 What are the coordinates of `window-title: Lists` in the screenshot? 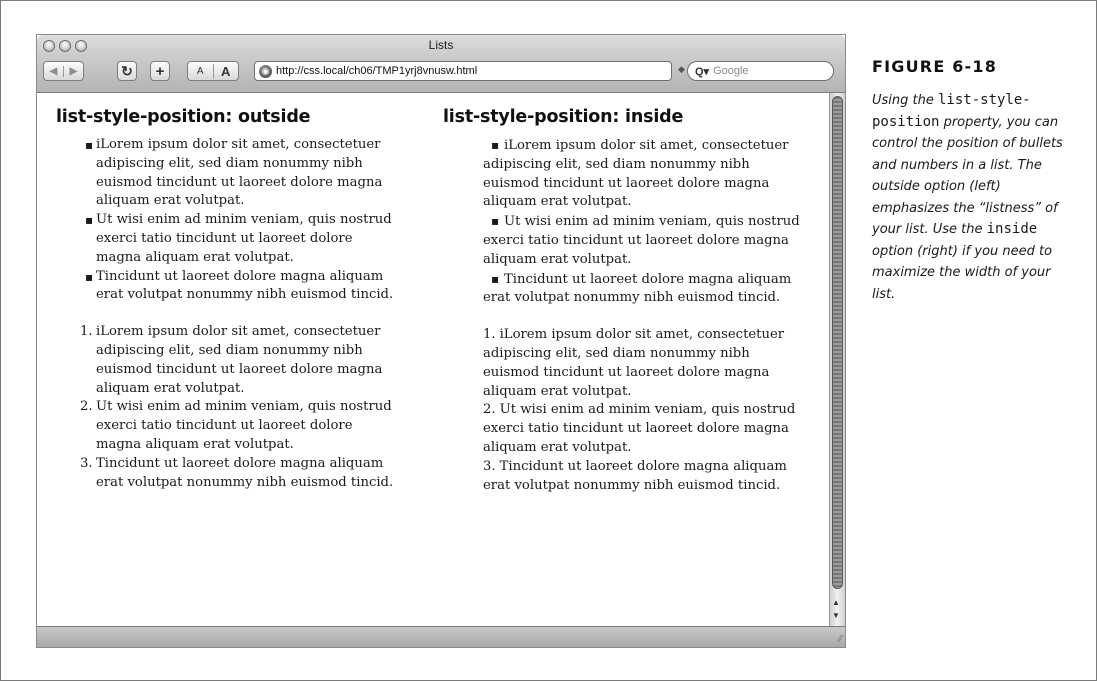 It's located at (441, 45).